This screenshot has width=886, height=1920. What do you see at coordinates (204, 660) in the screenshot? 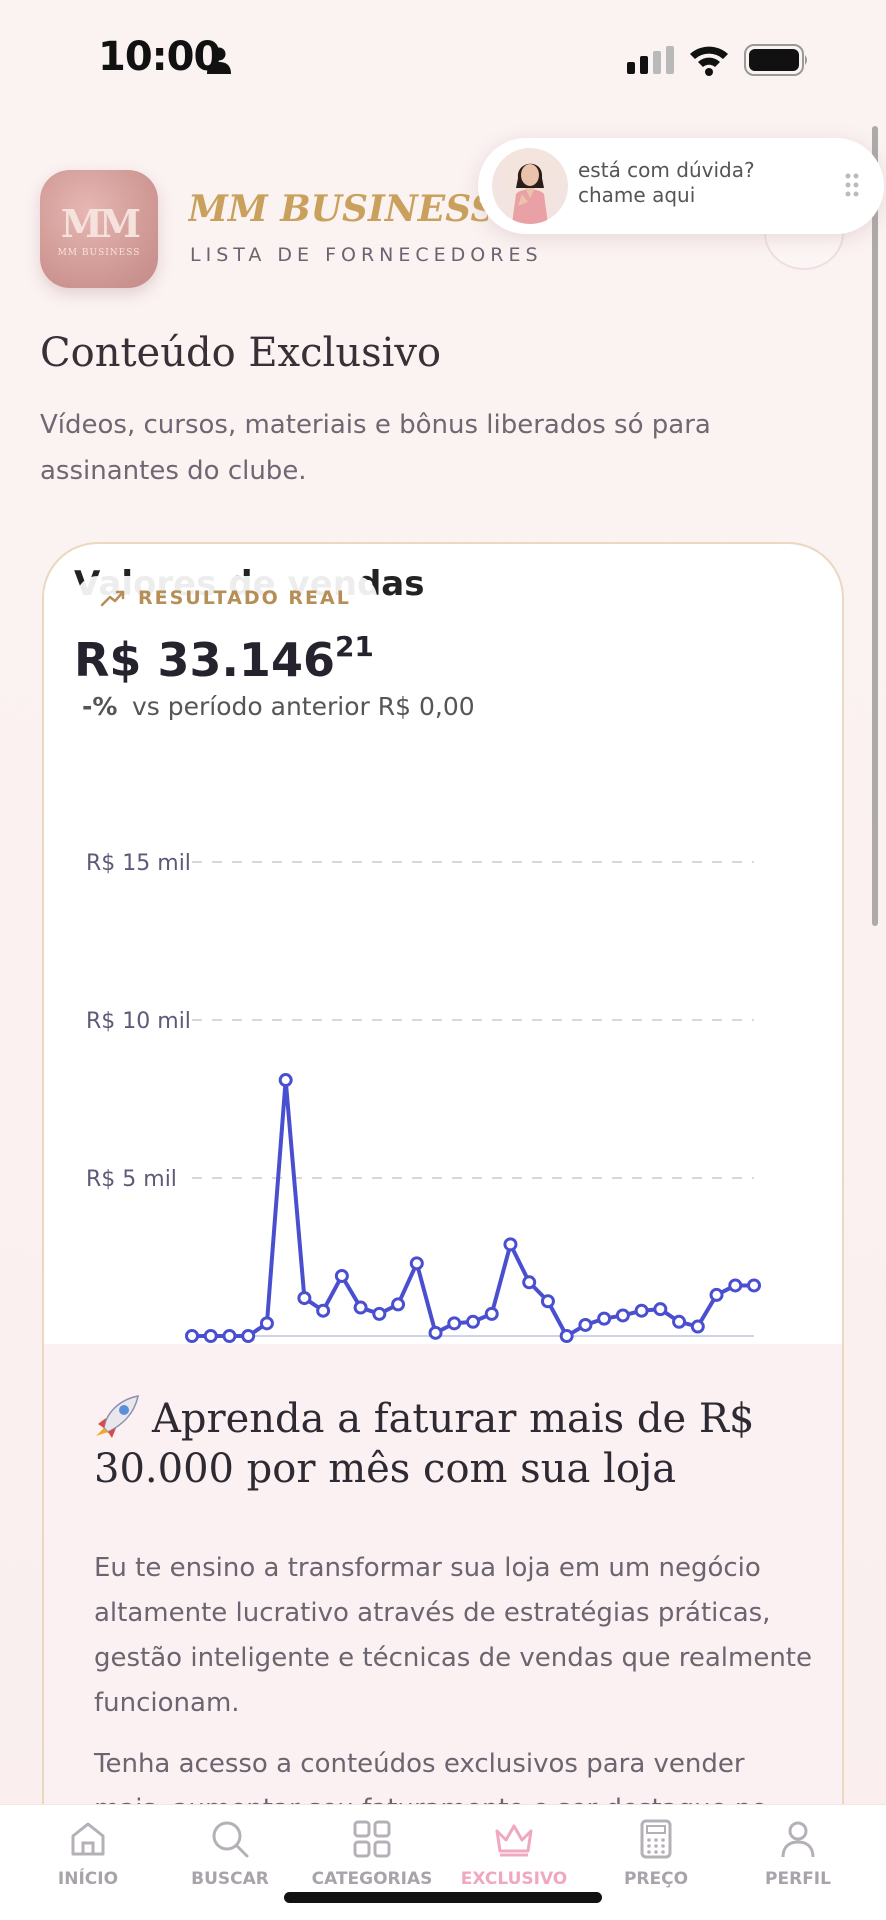
I see `total-sales-main: R$ 33.146` at bounding box center [204, 660].